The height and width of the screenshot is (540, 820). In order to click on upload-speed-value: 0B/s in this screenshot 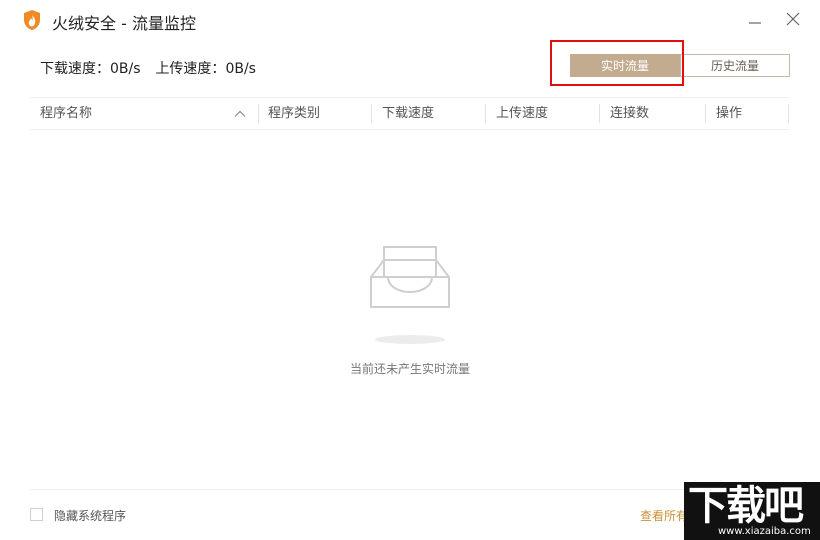, I will do `click(240, 69)`.